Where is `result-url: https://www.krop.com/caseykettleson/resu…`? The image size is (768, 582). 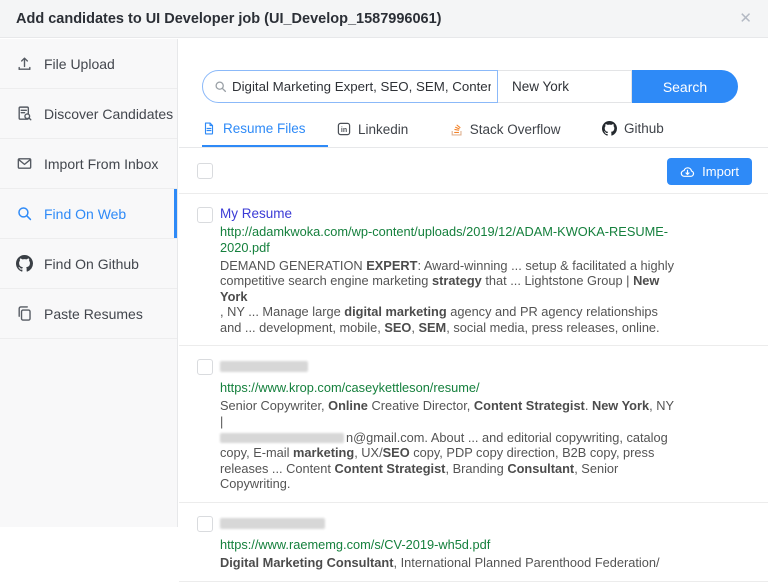
result-url: https://www.krop.com/caseykettleson/resu… is located at coordinates (449, 388).